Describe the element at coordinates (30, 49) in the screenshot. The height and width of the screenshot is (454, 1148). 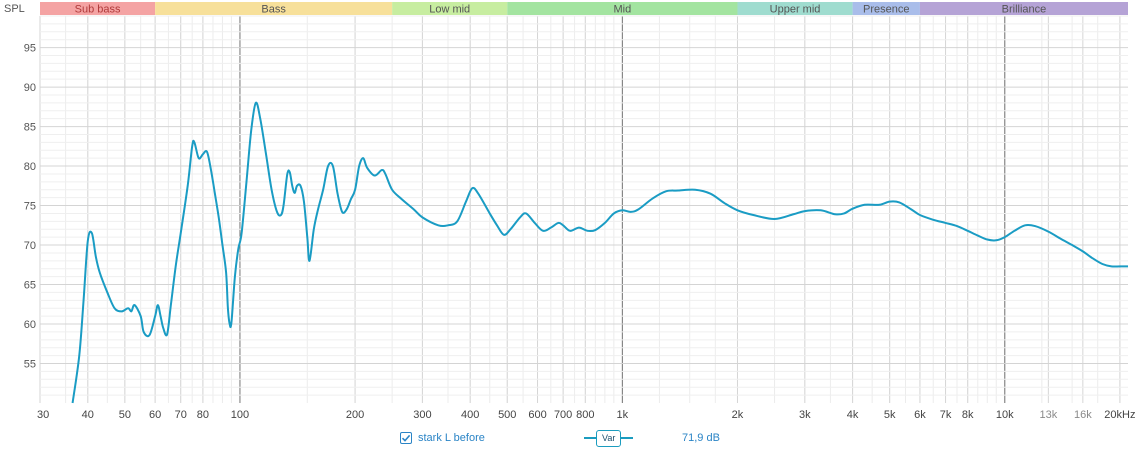
I see `y-tick-label: 95` at that location.